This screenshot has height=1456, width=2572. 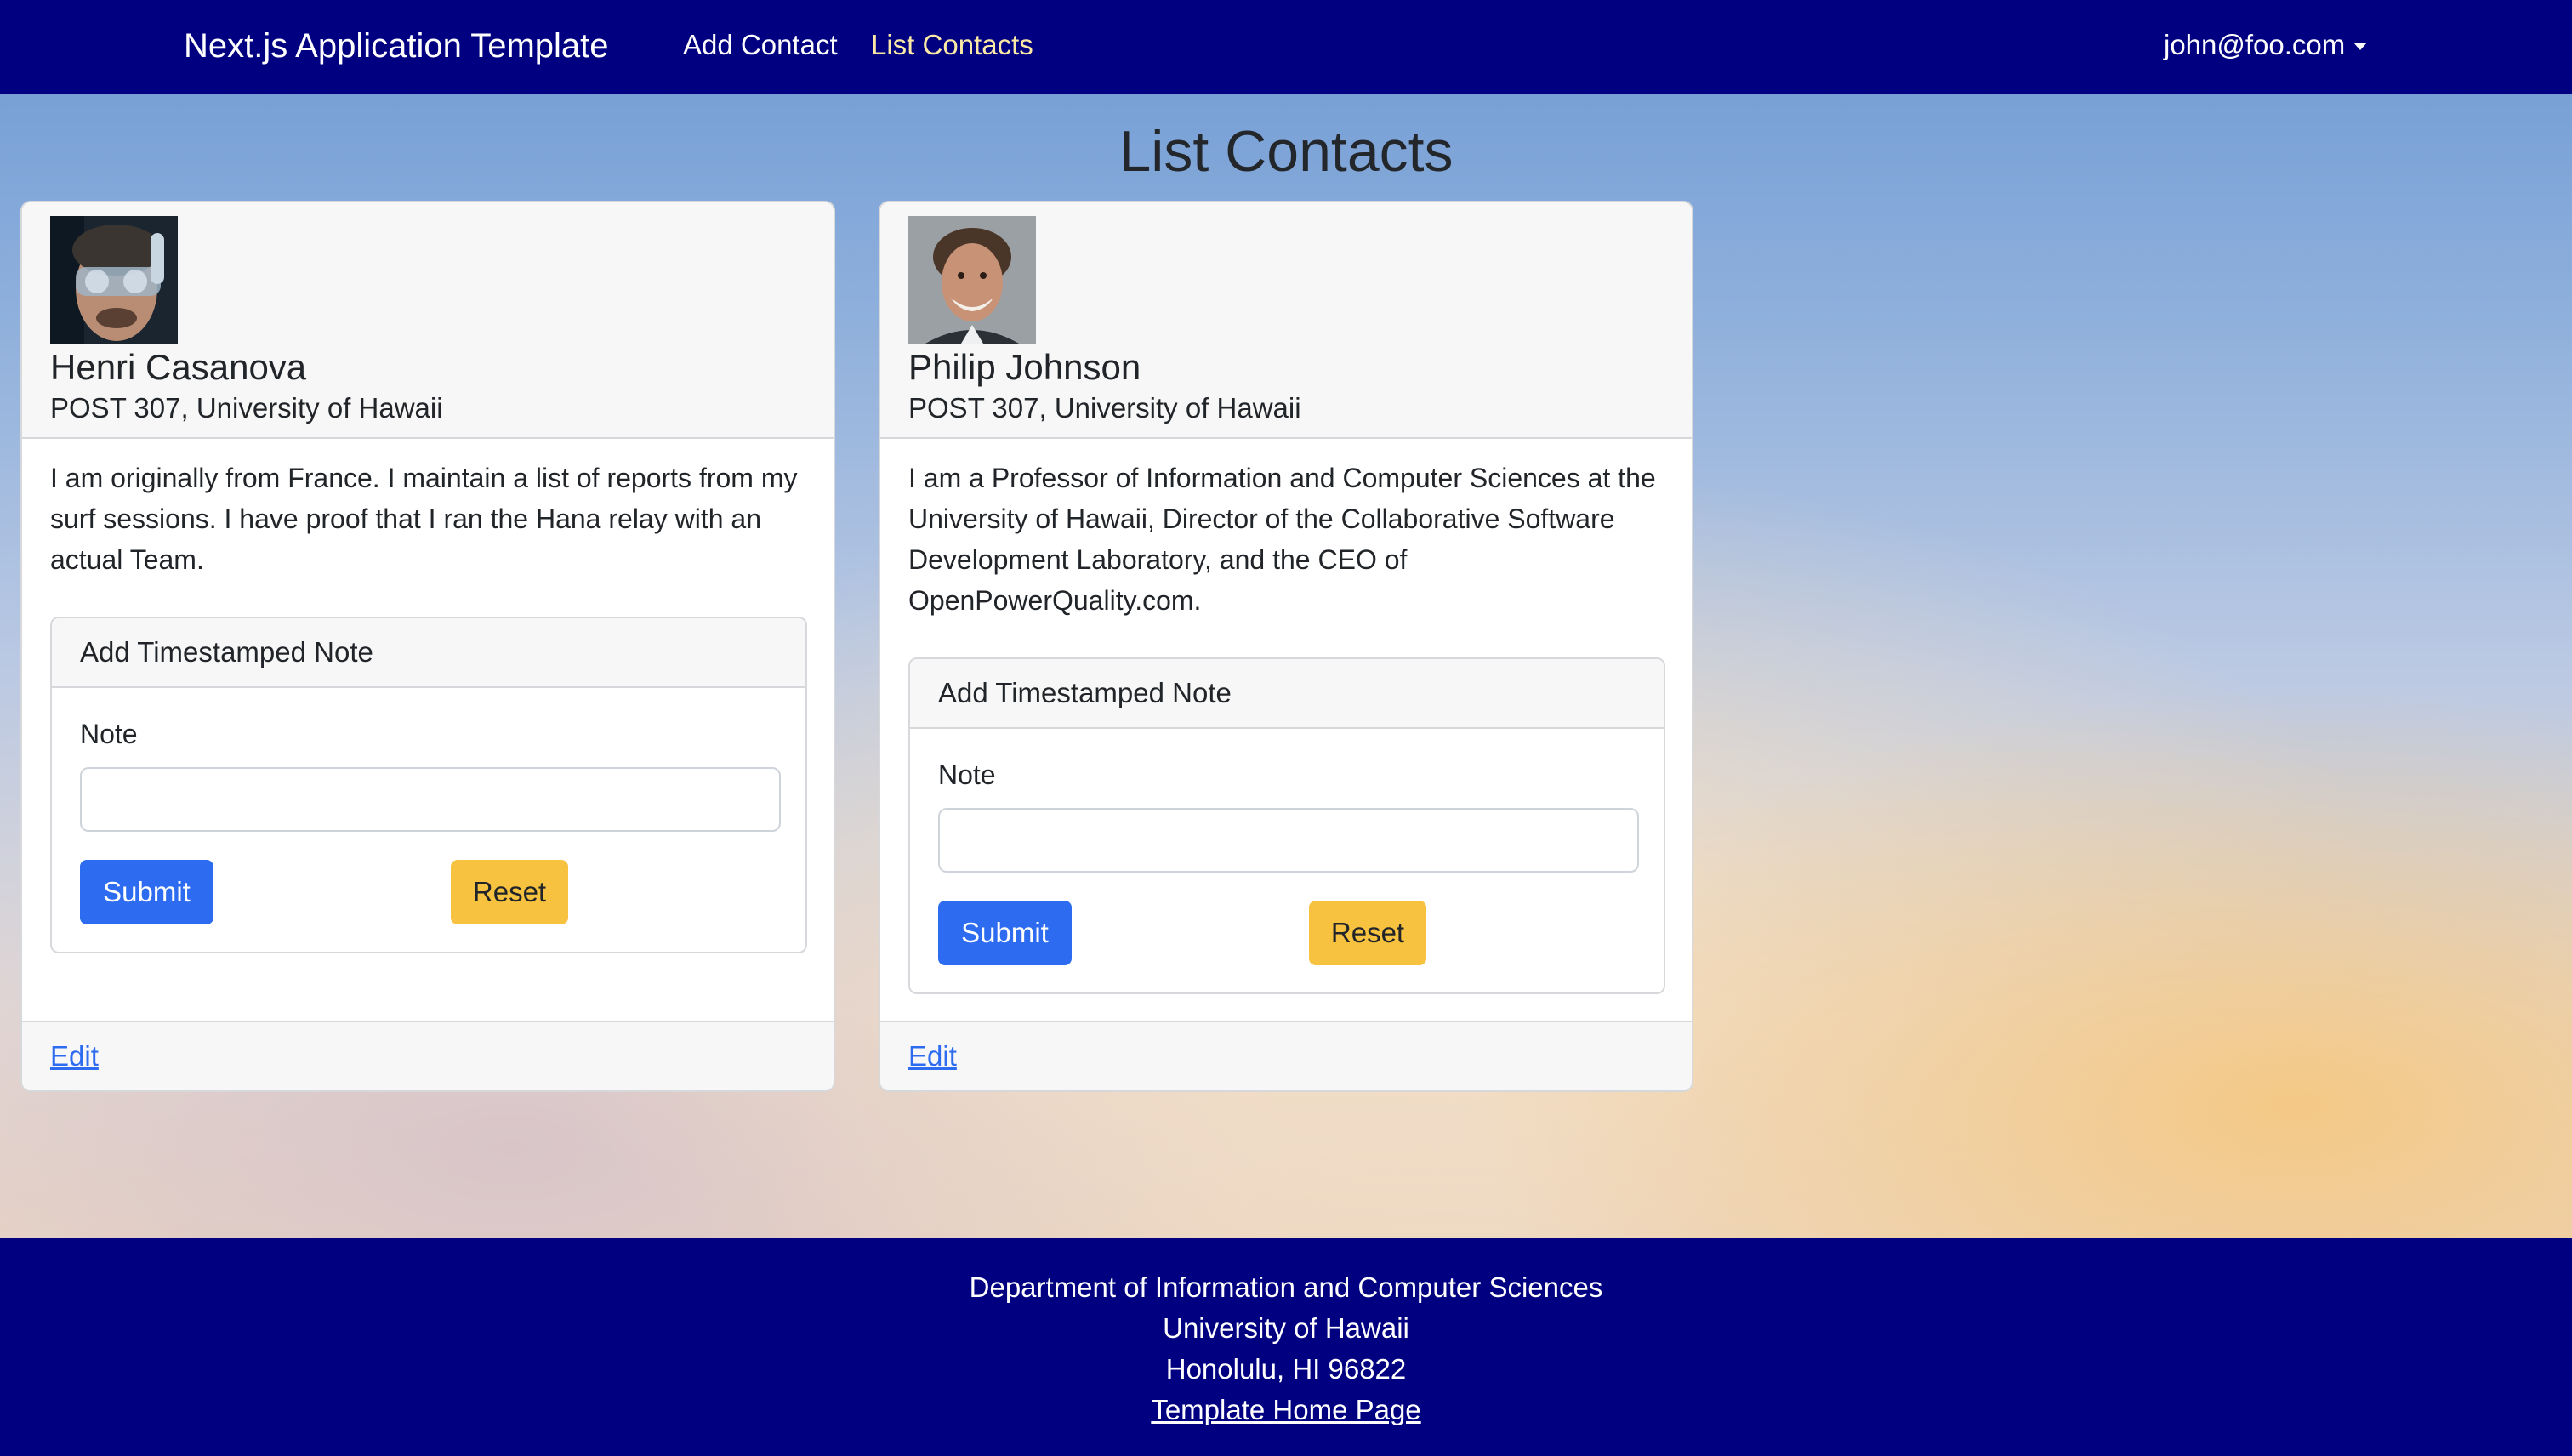 I want to click on avatar-portrait-image, so click(x=972, y=280).